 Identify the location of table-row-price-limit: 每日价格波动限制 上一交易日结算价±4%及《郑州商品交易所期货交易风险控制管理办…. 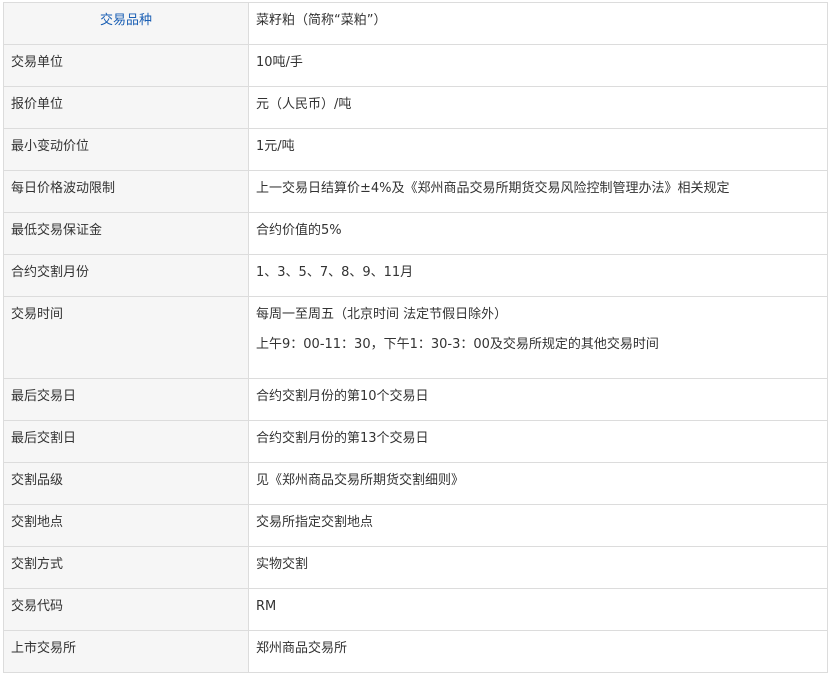
(415, 191).